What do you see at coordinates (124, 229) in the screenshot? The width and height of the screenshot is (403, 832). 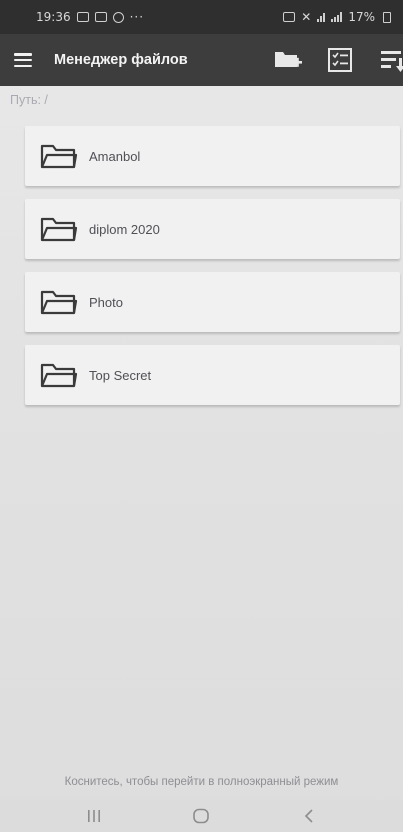 I see `folder-name: diplom 2020` at bounding box center [124, 229].